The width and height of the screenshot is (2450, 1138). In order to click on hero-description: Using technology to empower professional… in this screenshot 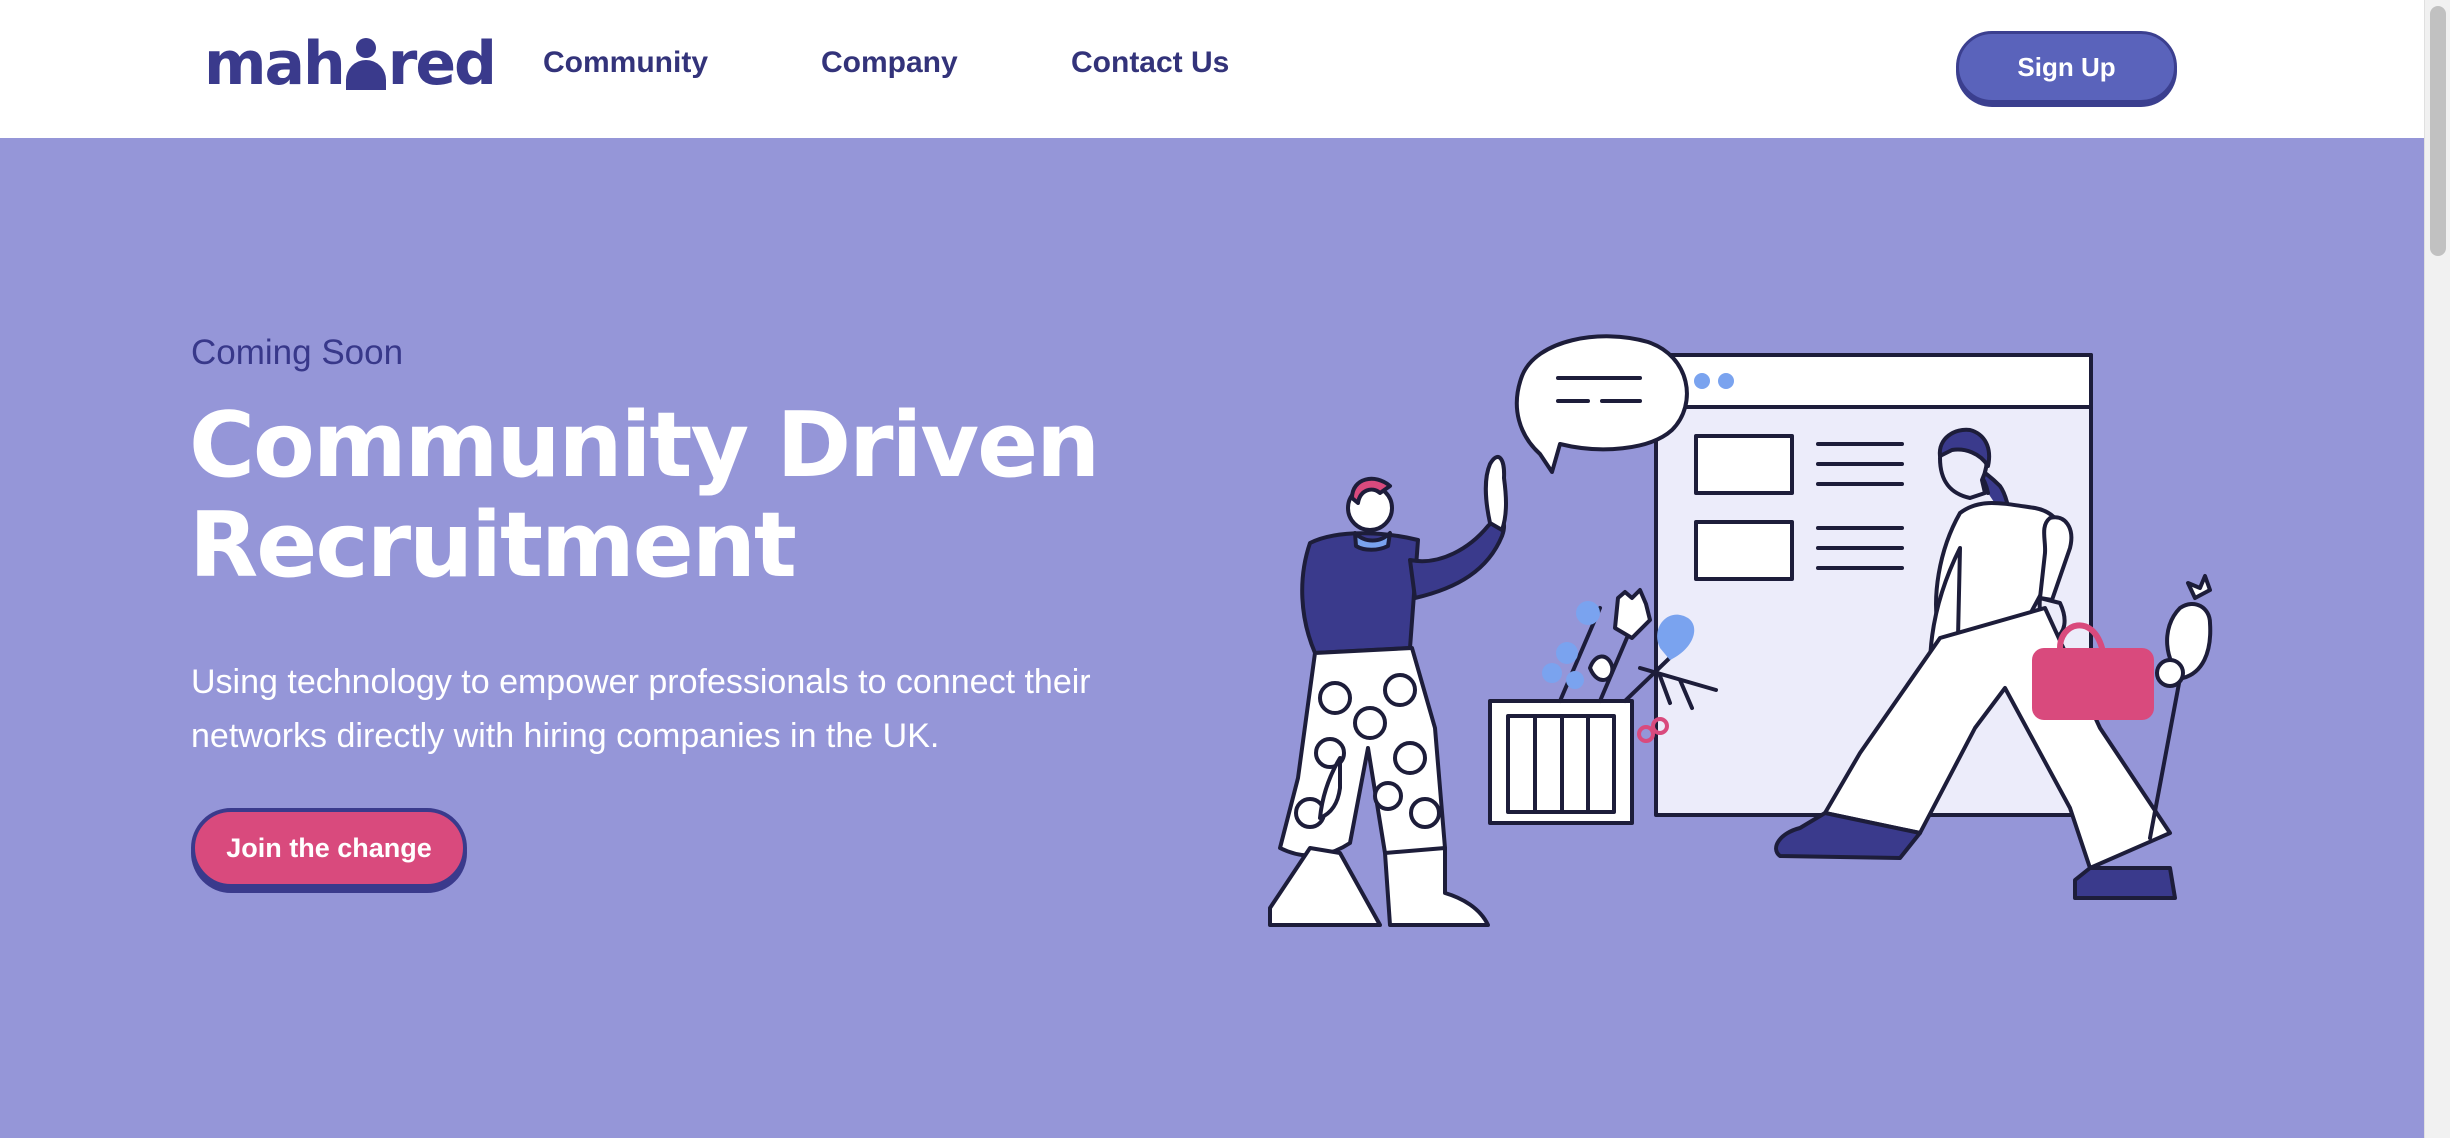, I will do `click(641, 709)`.